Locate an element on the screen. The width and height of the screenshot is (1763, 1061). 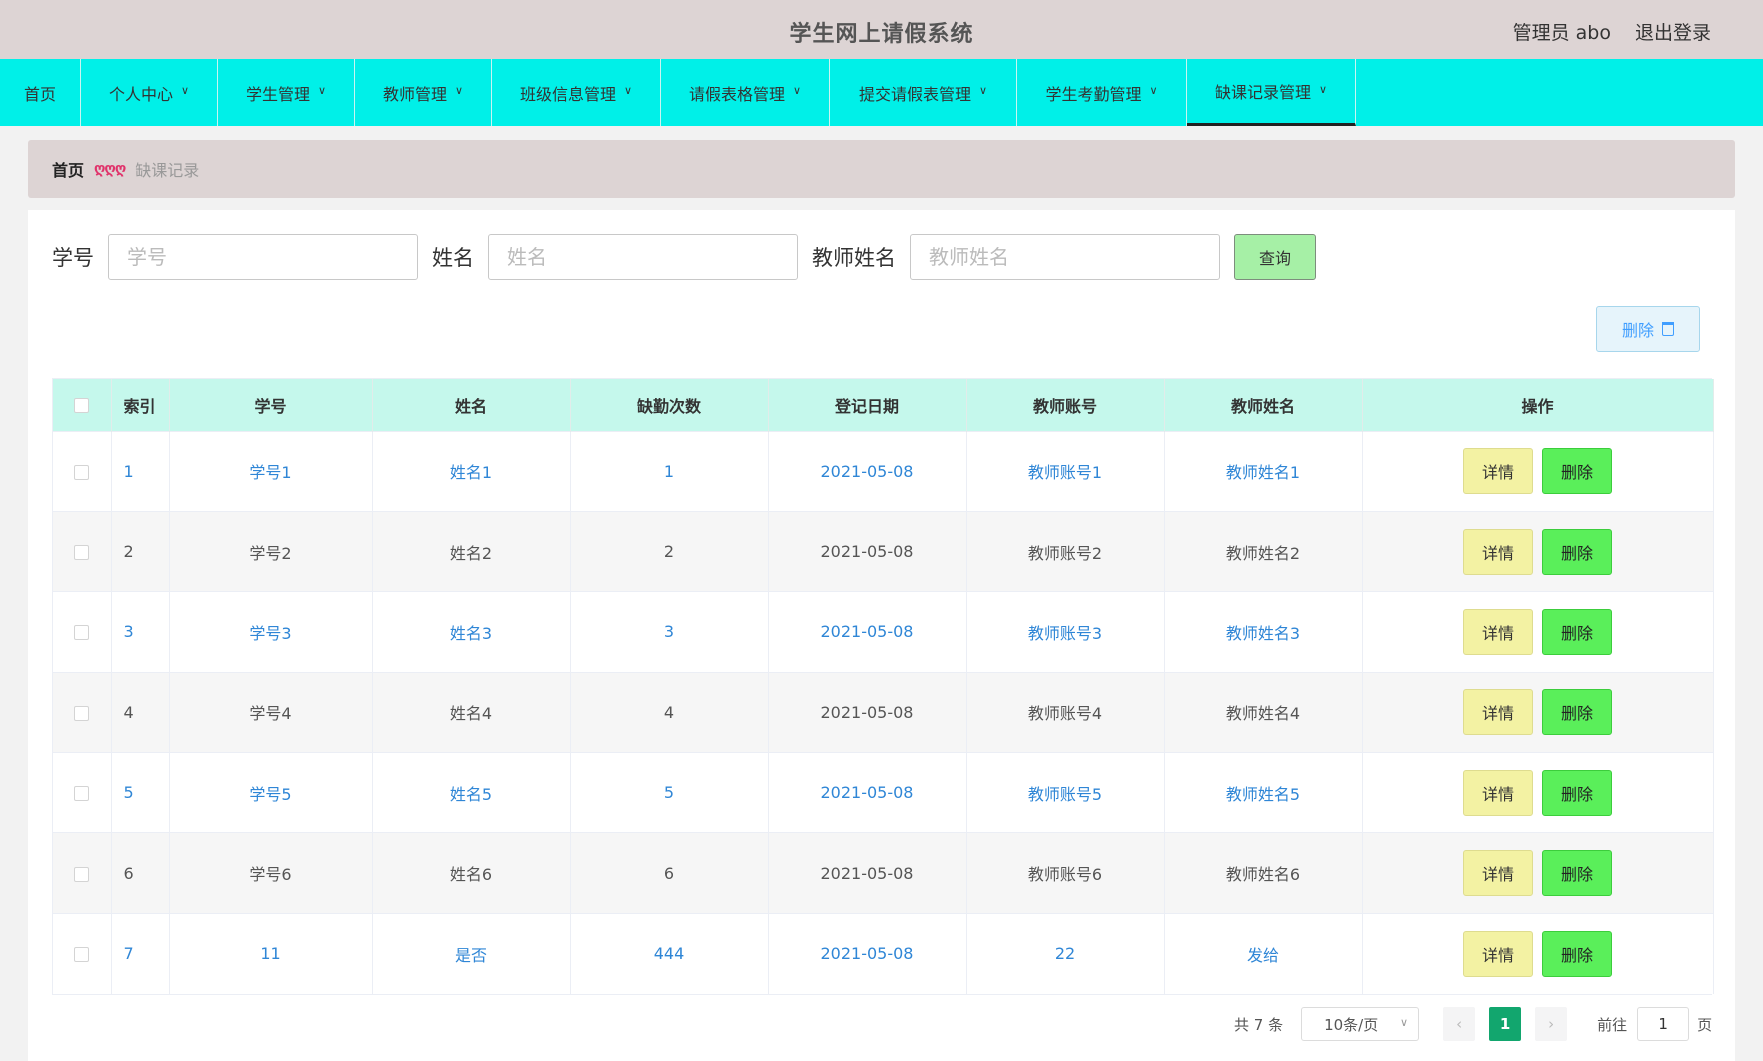
index-cell: 2 is located at coordinates (140, 551).